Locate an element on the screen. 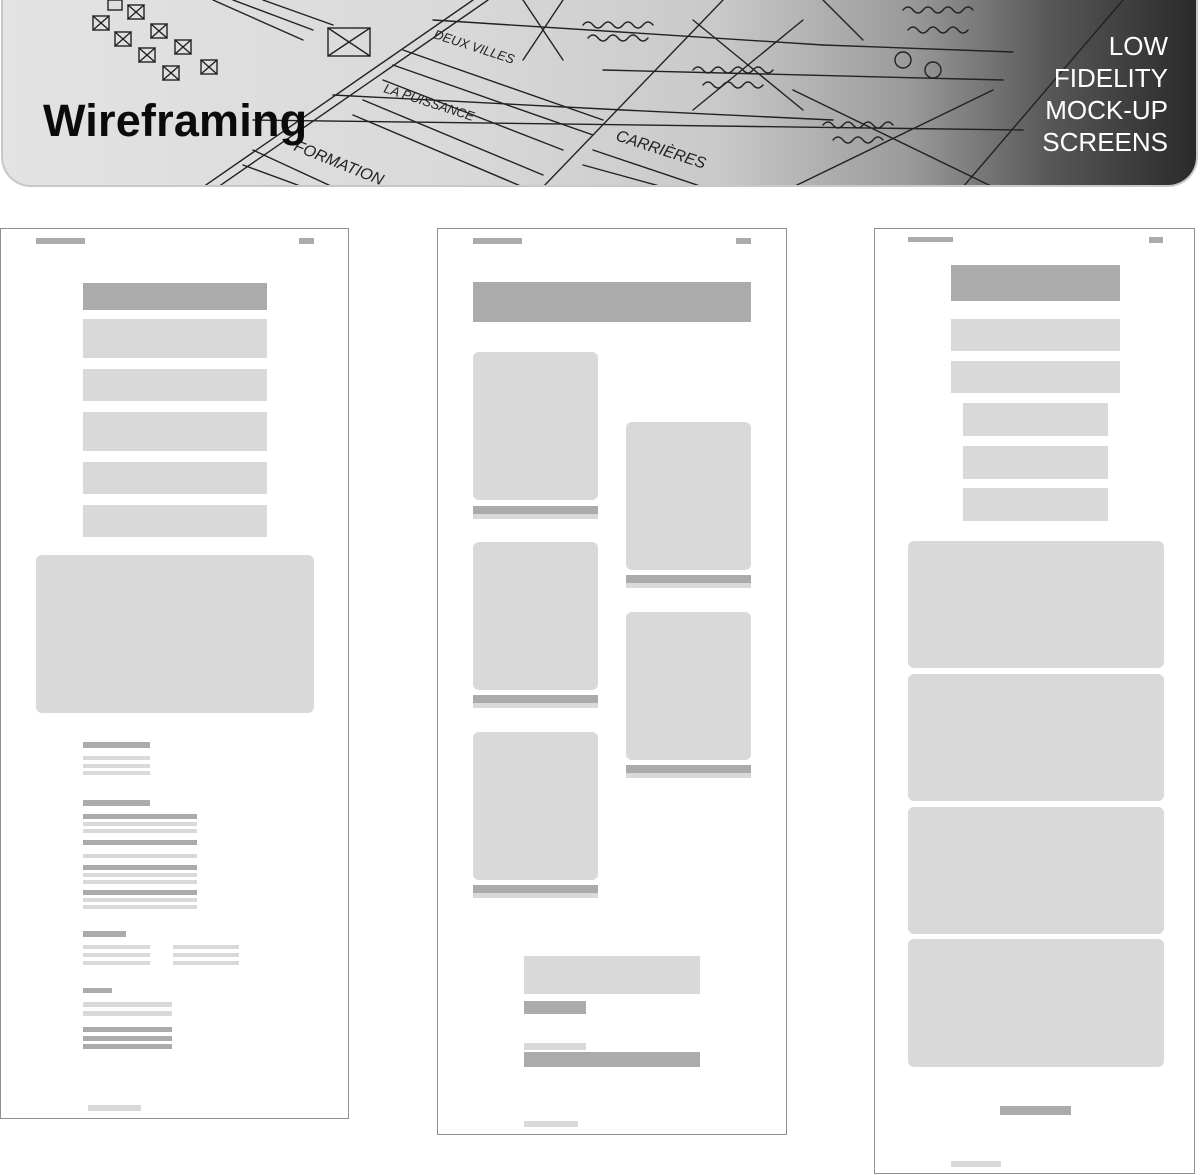 The width and height of the screenshot is (1200, 1175). banner-subtitle: LOW FIDELITY MOCK-UP SCREENS is located at coordinates (1068, 94).